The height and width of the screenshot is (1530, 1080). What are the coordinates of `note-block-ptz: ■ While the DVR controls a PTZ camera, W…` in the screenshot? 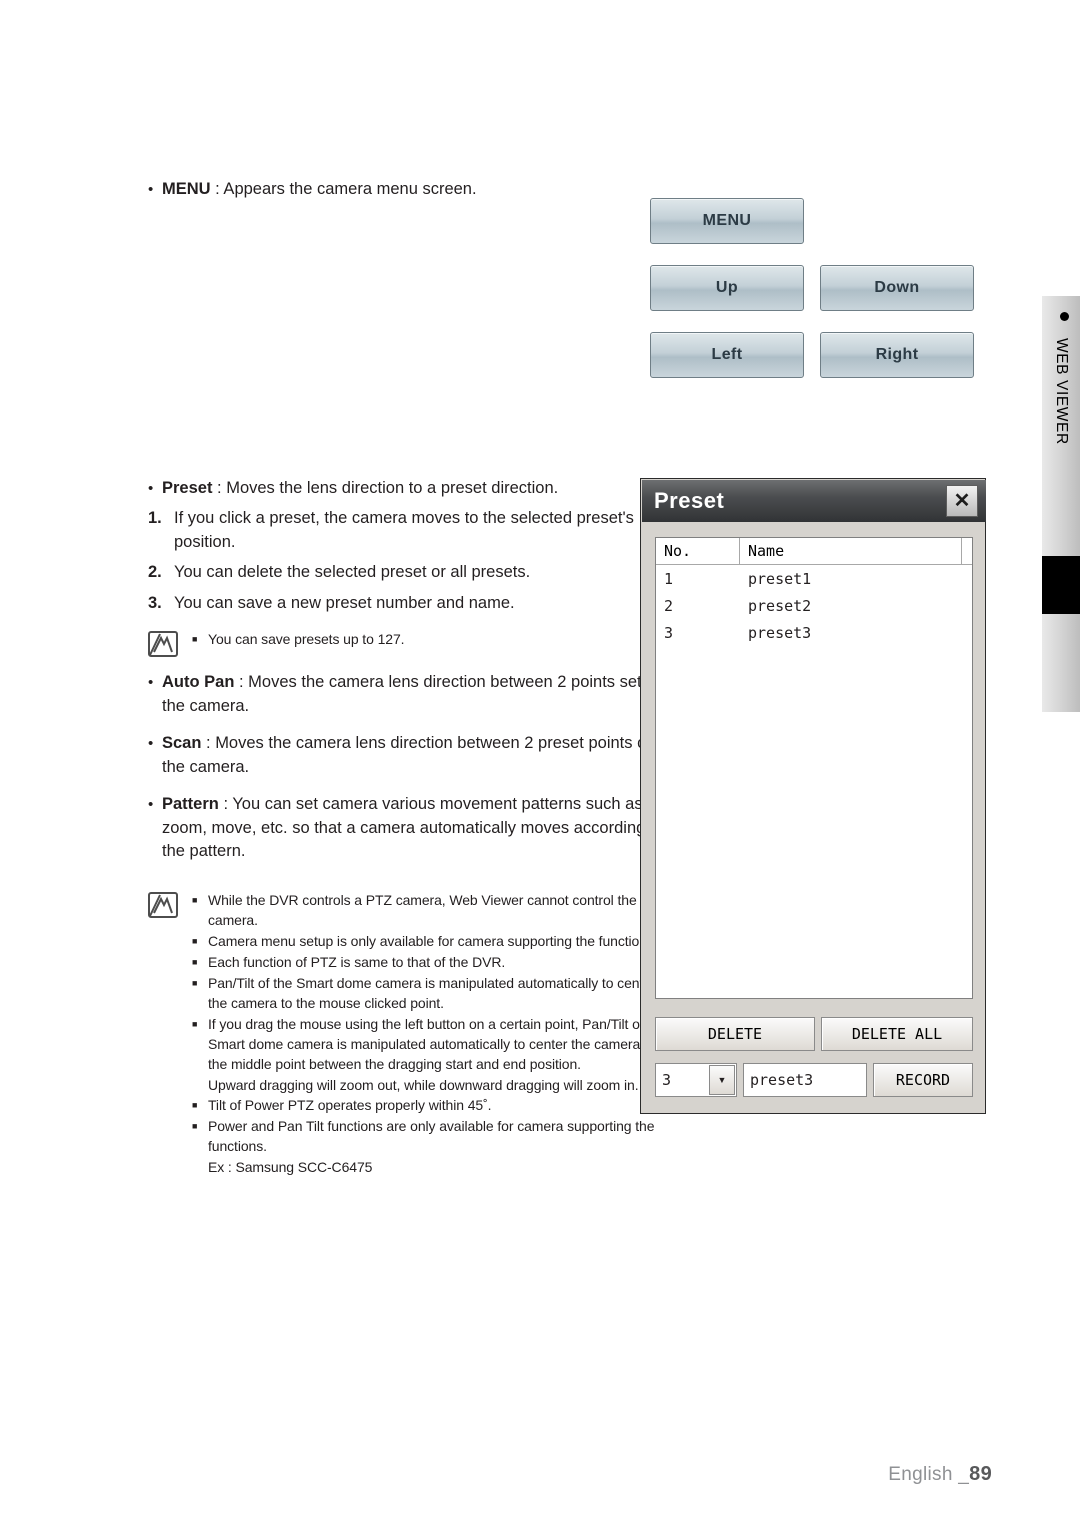 It's located at (408, 1033).